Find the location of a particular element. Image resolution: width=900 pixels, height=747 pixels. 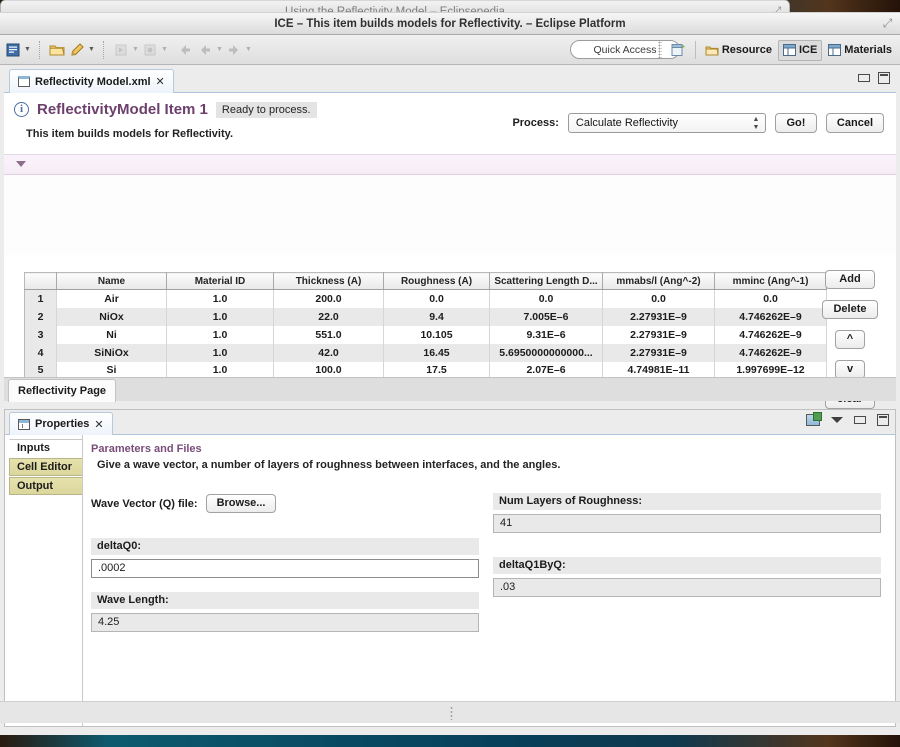

launch-icon is located at coordinates (121, 50).